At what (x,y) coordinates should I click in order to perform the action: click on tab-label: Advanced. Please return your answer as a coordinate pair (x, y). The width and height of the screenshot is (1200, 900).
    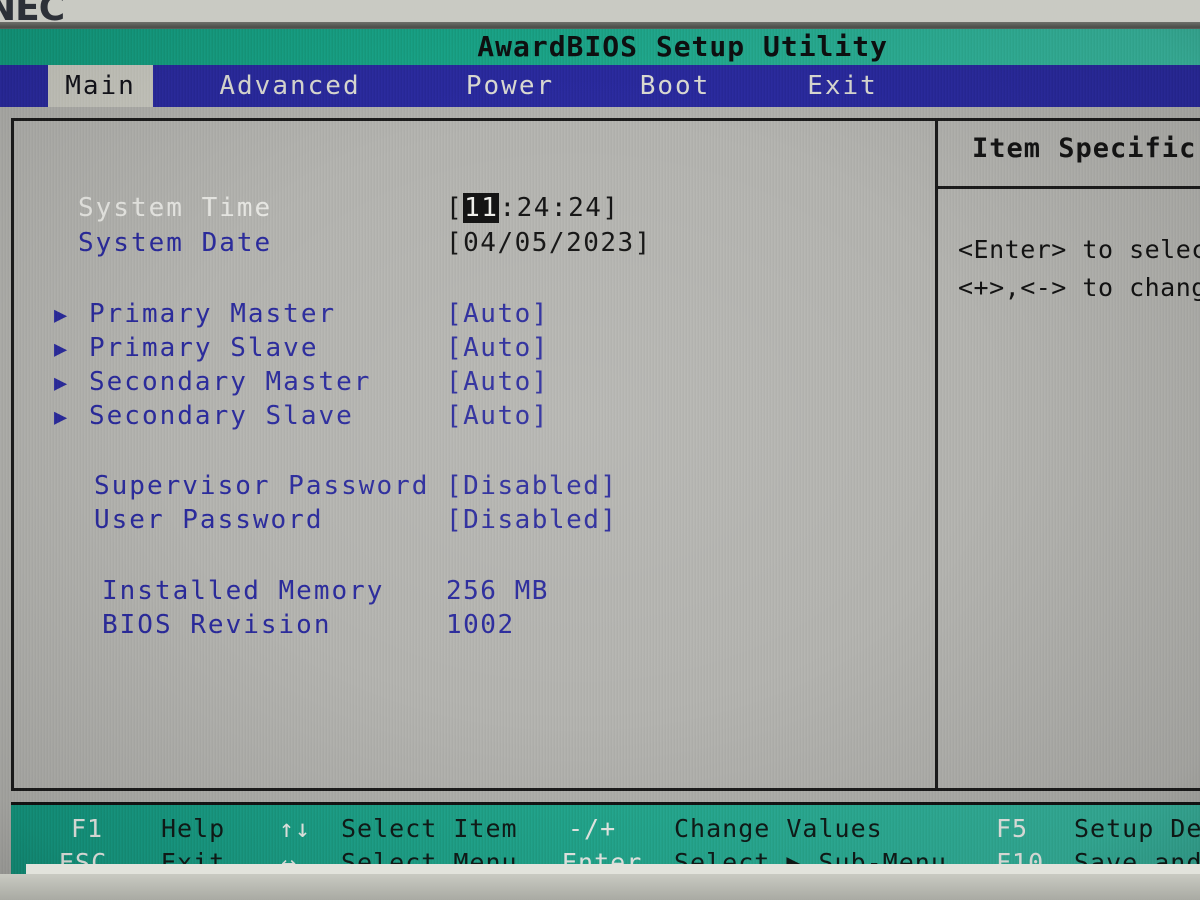
    Looking at the image, I should click on (290, 86).